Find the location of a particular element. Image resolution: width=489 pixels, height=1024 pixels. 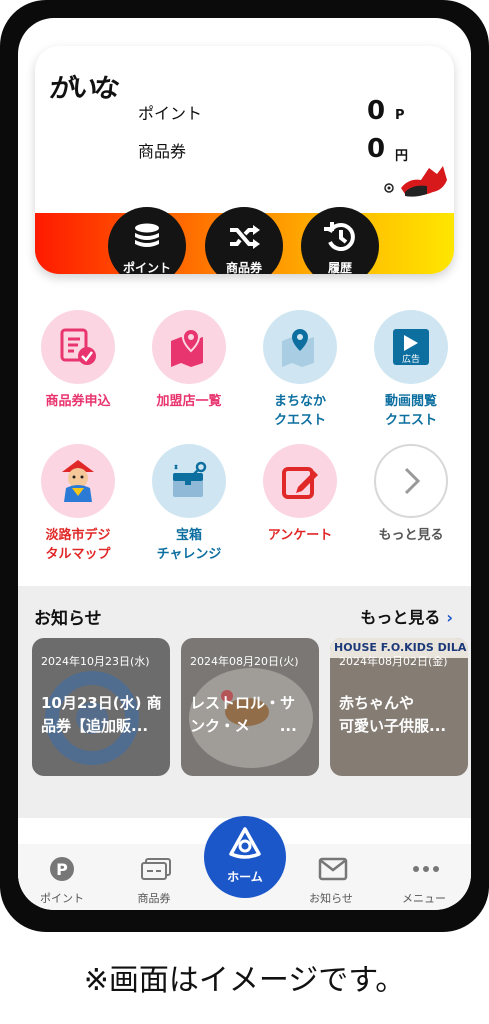

video-ad-icon: 広告 is located at coordinates (411, 347).